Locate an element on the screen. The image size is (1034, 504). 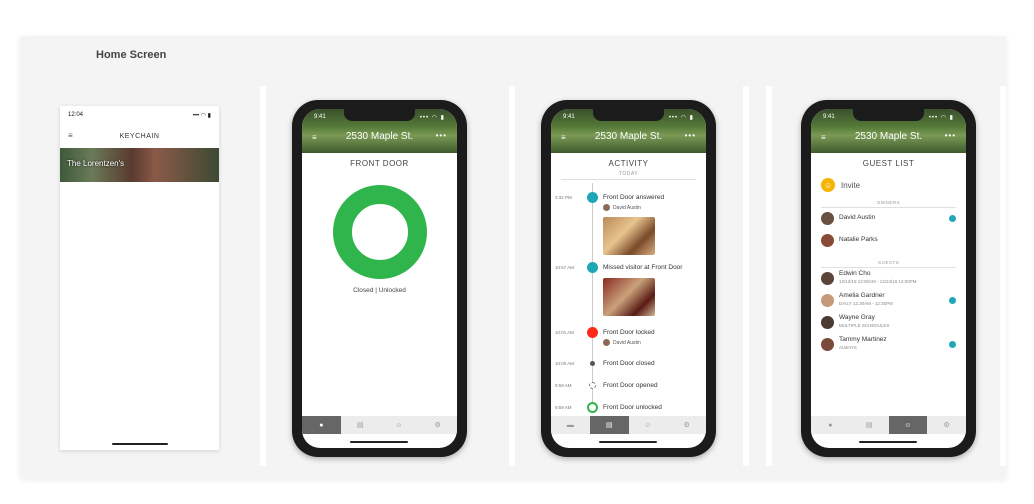
event-label: Front Door unlocked is located at coordinates (632, 407).